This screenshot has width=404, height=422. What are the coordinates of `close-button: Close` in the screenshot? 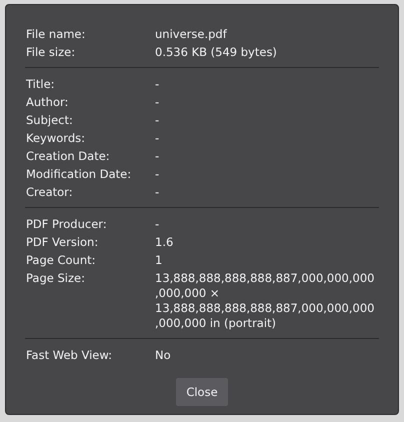 It's located at (202, 392).